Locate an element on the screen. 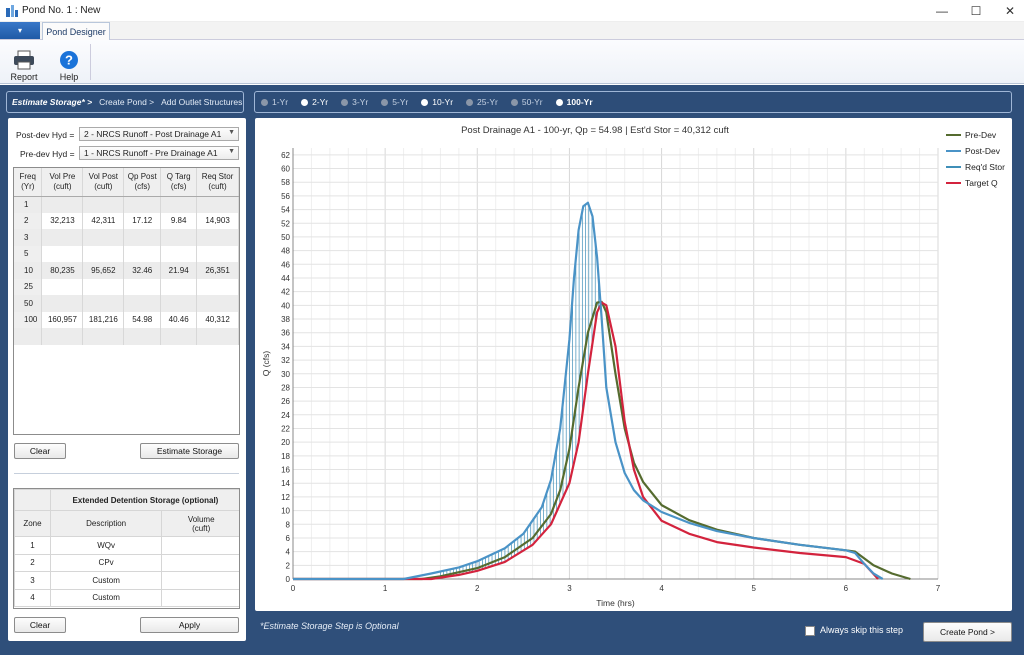 The width and height of the screenshot is (1024, 655). maximize-button: ☐ is located at coordinates (976, 11).